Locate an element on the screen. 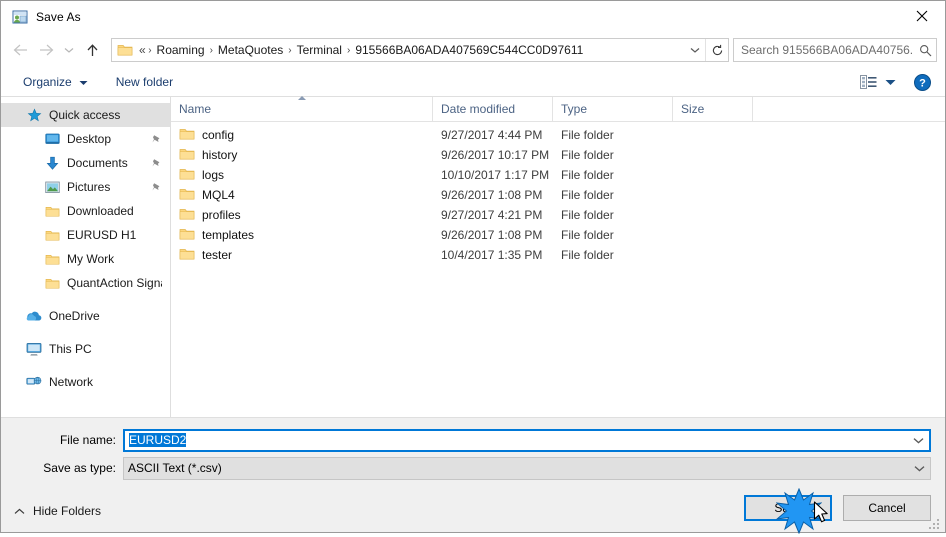 Image resolution: width=946 pixels, height=537 pixels. table-row: tester 10/4/2017 1:35 PM File folder is located at coordinates (558, 255).